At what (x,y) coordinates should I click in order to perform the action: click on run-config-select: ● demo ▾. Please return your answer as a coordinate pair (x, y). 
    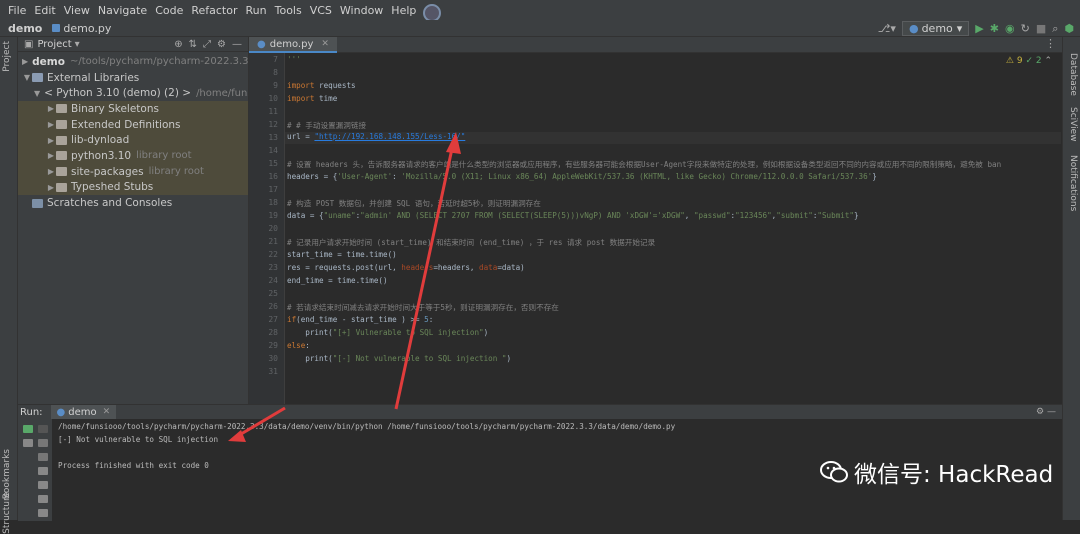
    Looking at the image, I should click on (935, 28).